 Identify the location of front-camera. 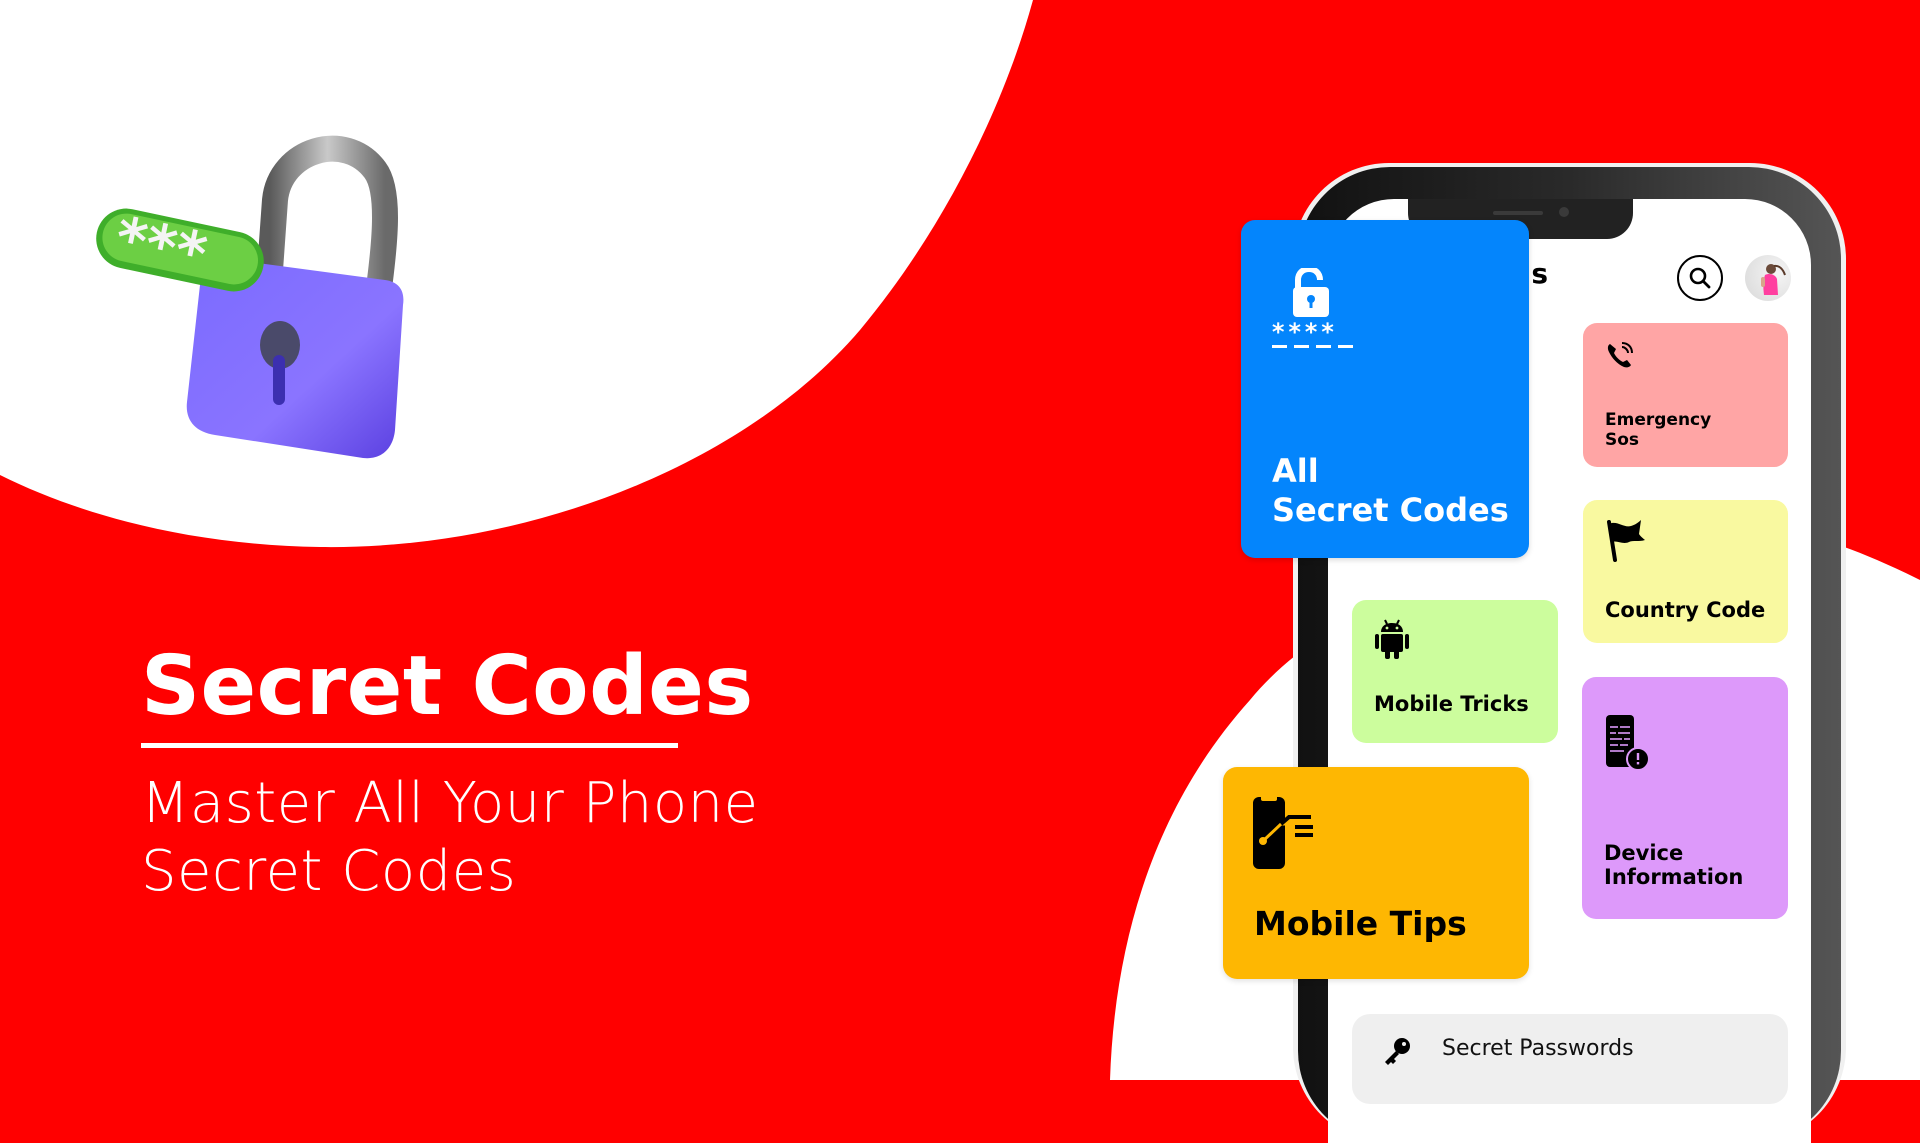
(1564, 212).